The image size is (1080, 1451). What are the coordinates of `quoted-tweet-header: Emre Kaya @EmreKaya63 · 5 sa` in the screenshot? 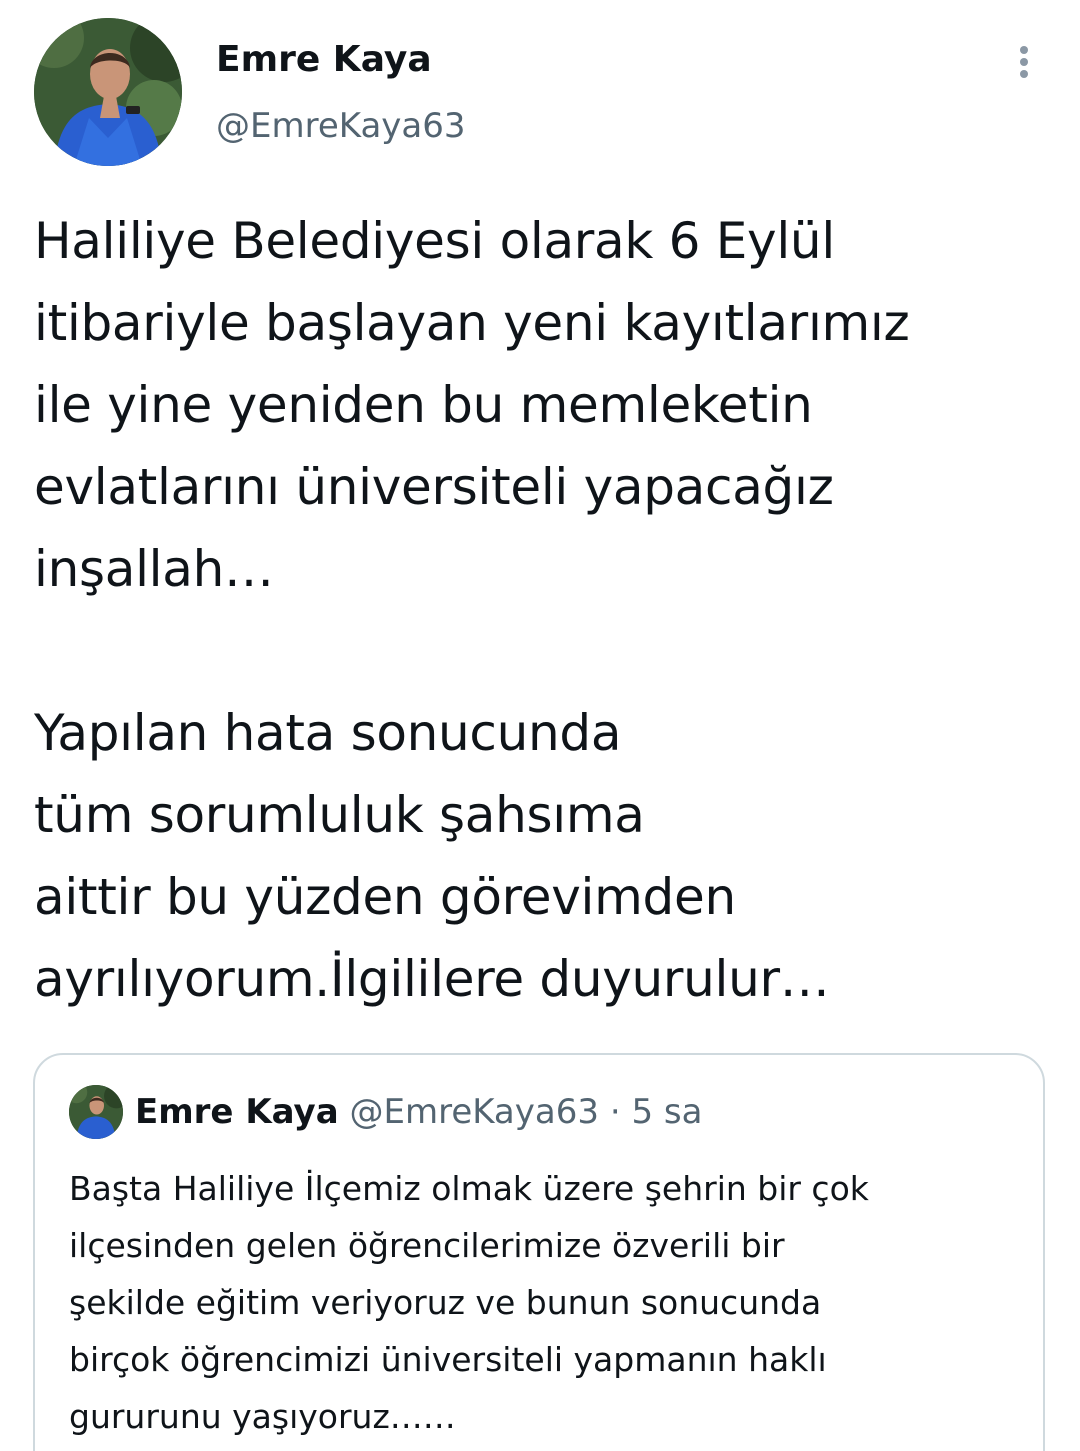 It's located at (418, 1112).